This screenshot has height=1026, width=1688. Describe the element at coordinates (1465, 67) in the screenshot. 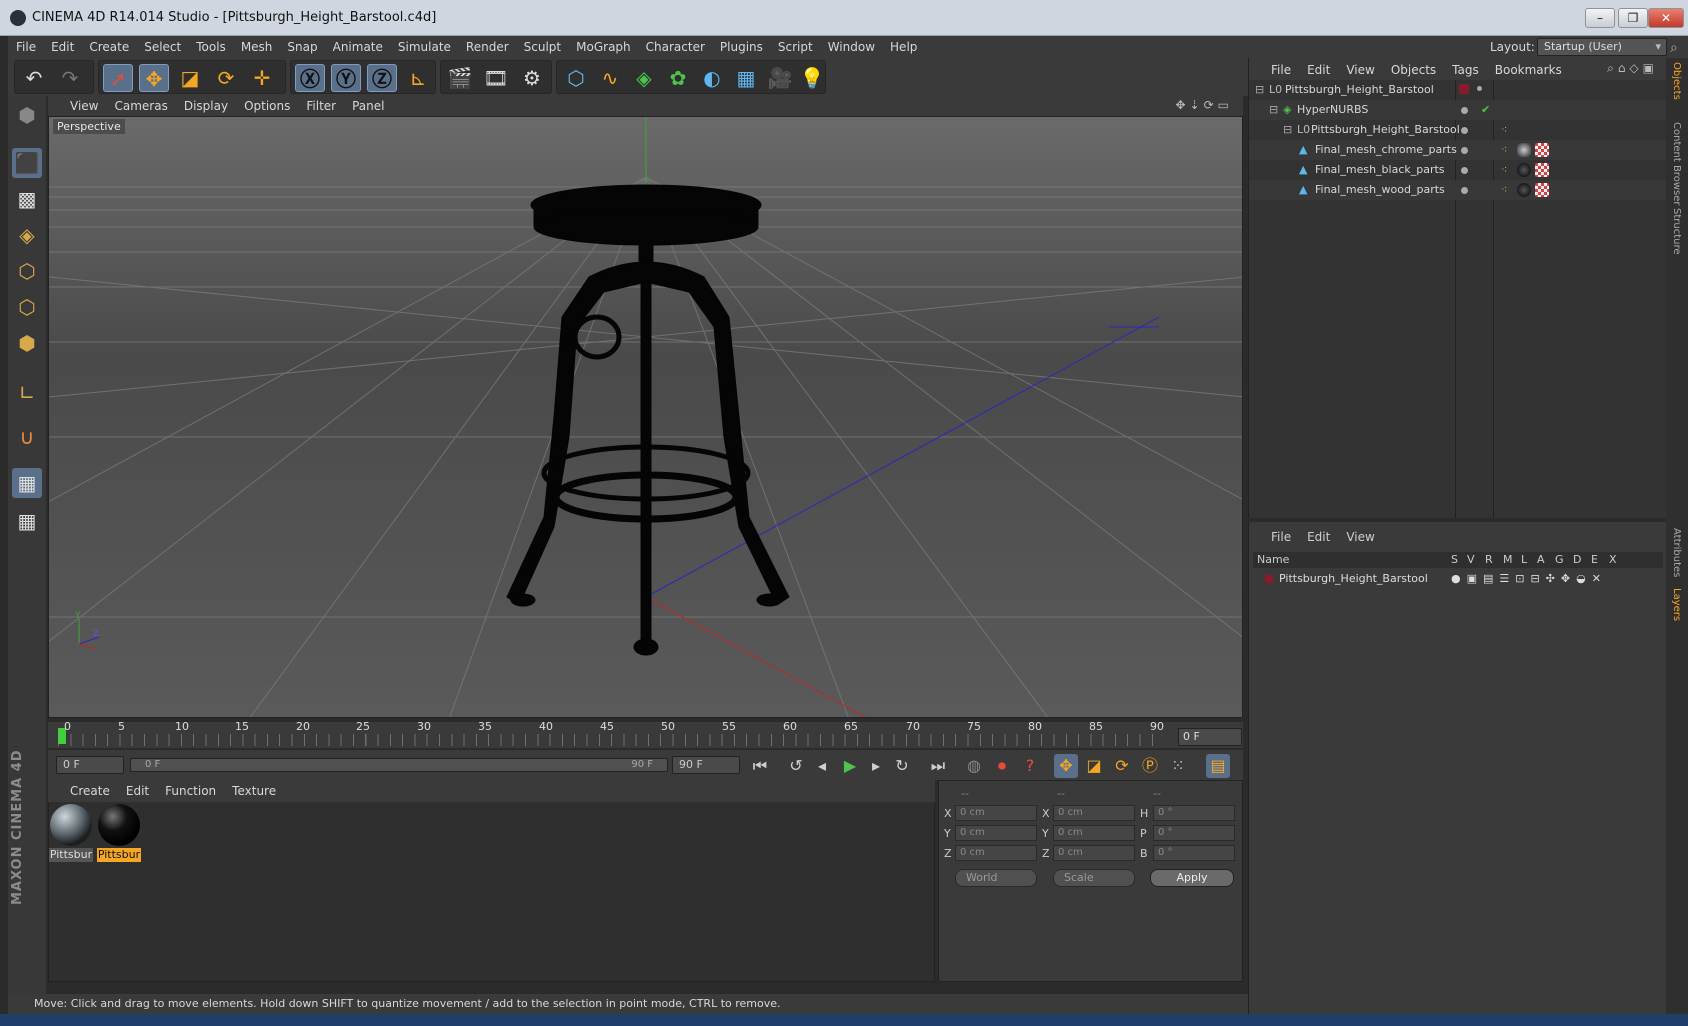

I see `object-menu-tags: Tags` at that location.